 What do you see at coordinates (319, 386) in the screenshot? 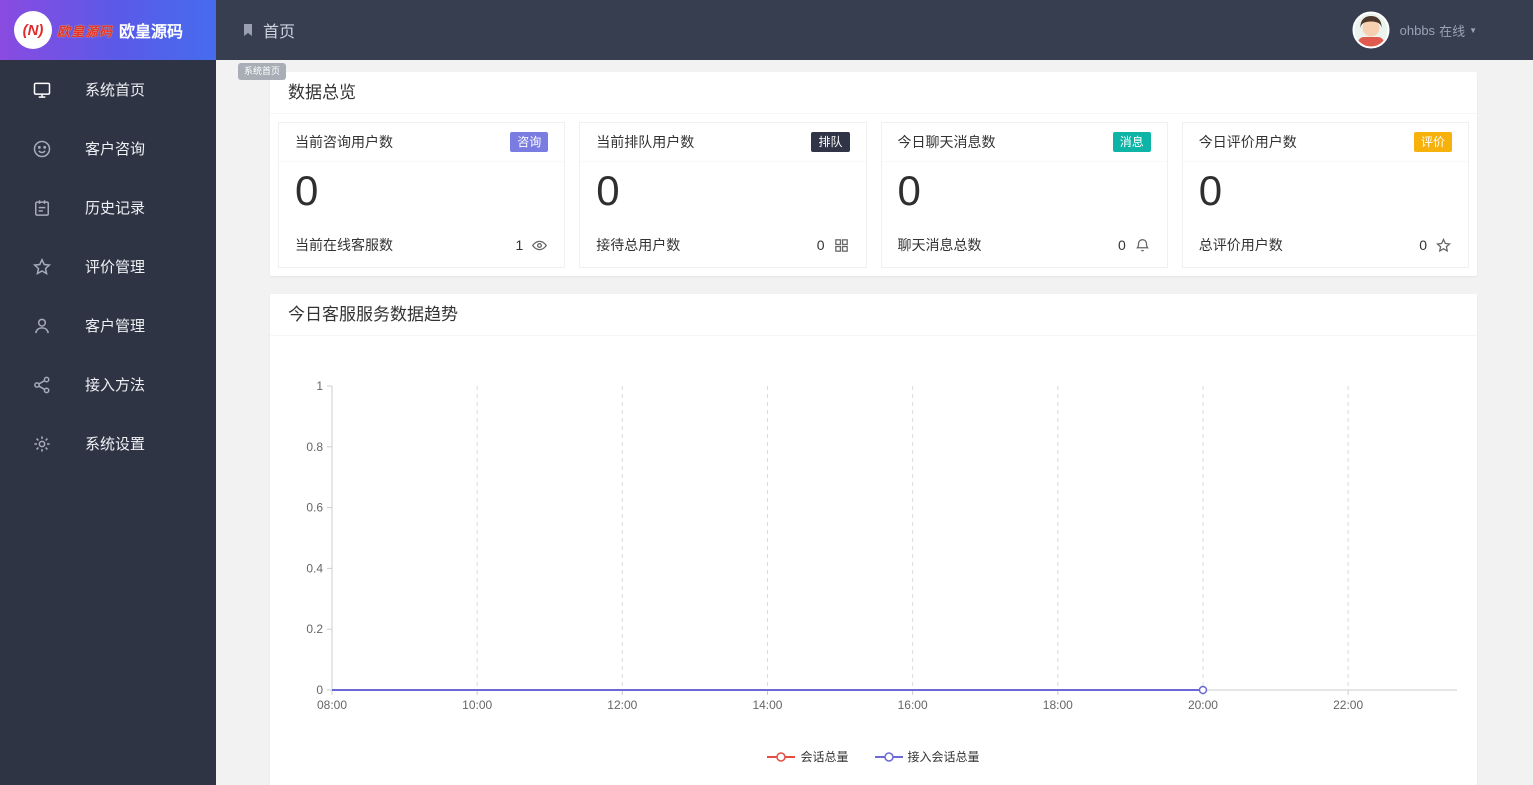
I see `svg-text: 1` at bounding box center [319, 386].